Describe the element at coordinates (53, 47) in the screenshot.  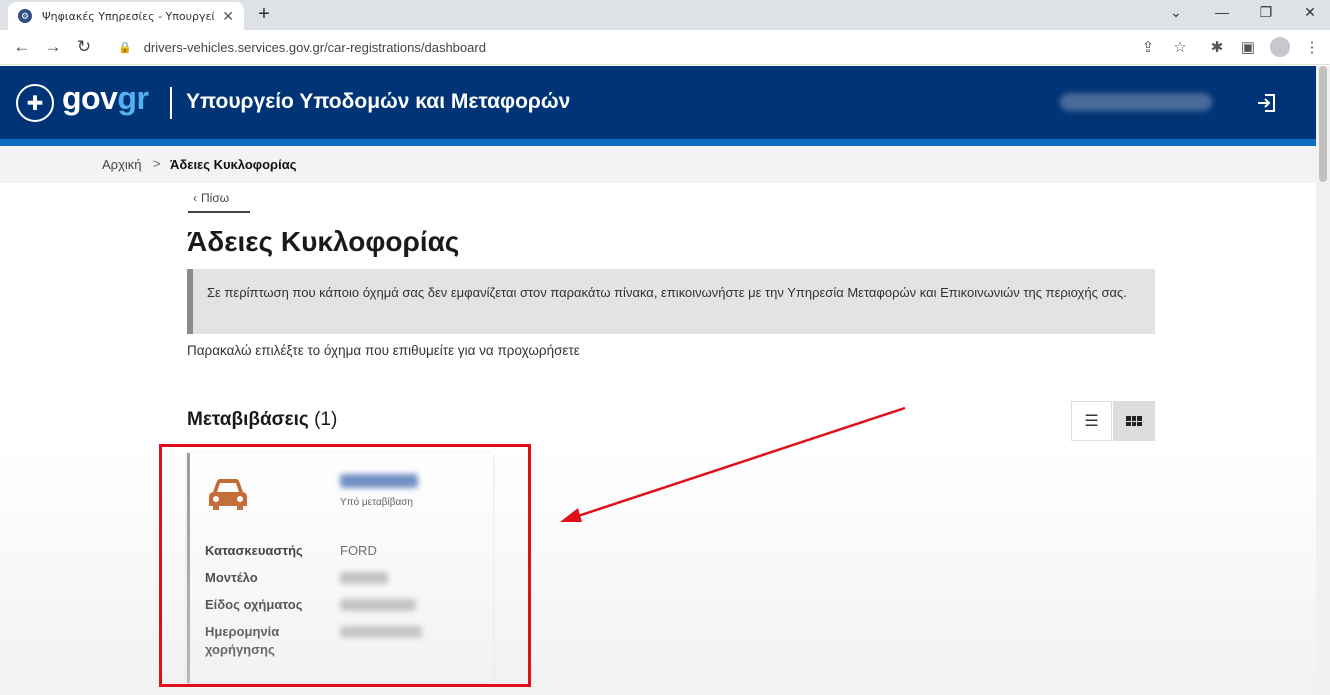
I see `forward-arrow-icon: →` at that location.